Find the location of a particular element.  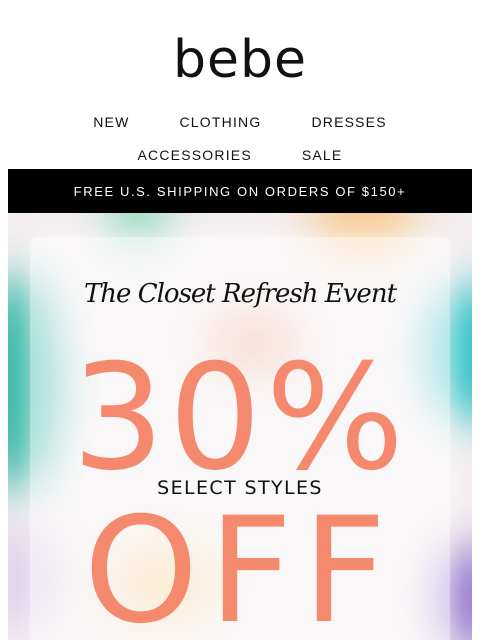

nav-row-1: NEW CLOTHING DRESSES is located at coordinates (240, 122).